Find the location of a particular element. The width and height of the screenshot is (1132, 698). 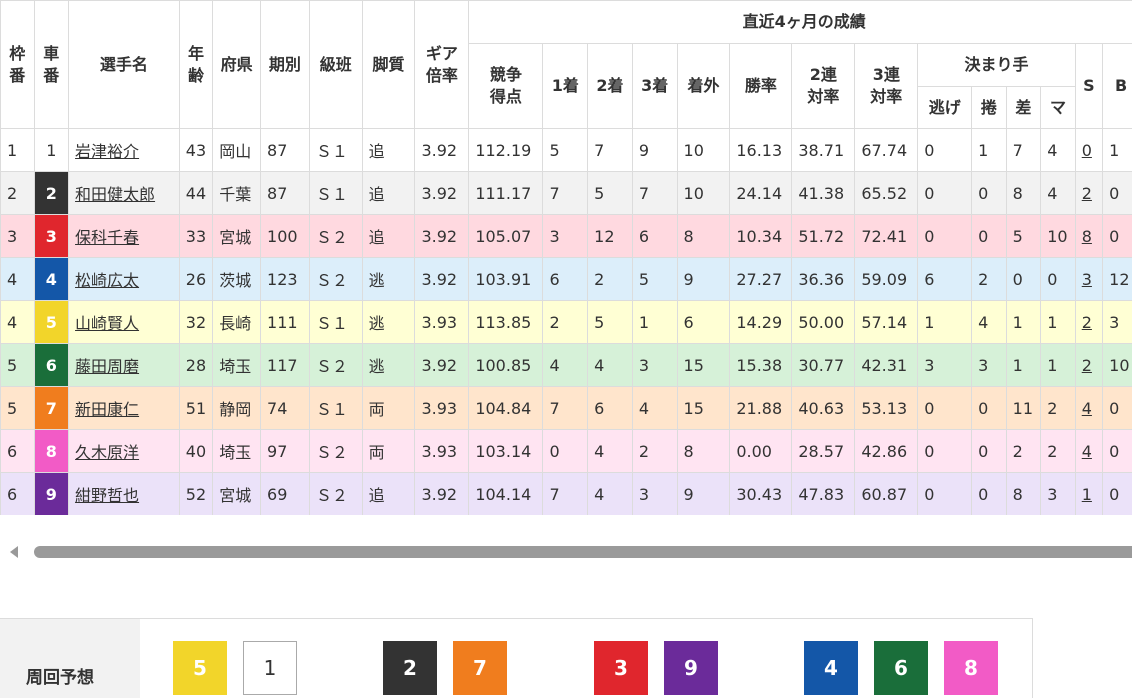

cell-s: 2 is located at coordinates (1088, 193).